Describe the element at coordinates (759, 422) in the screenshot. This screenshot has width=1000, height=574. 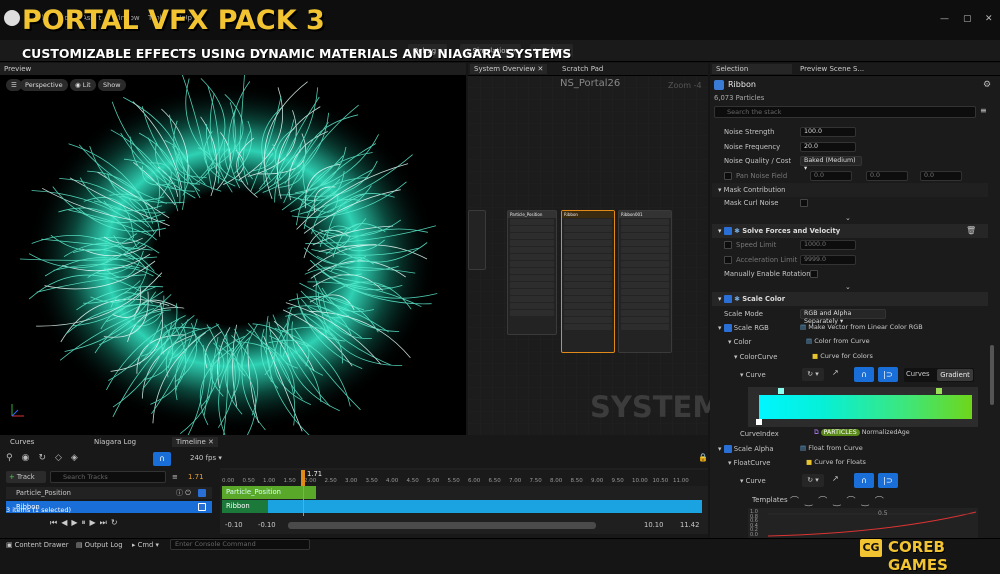
I see `gradient-alpha-handle` at that location.